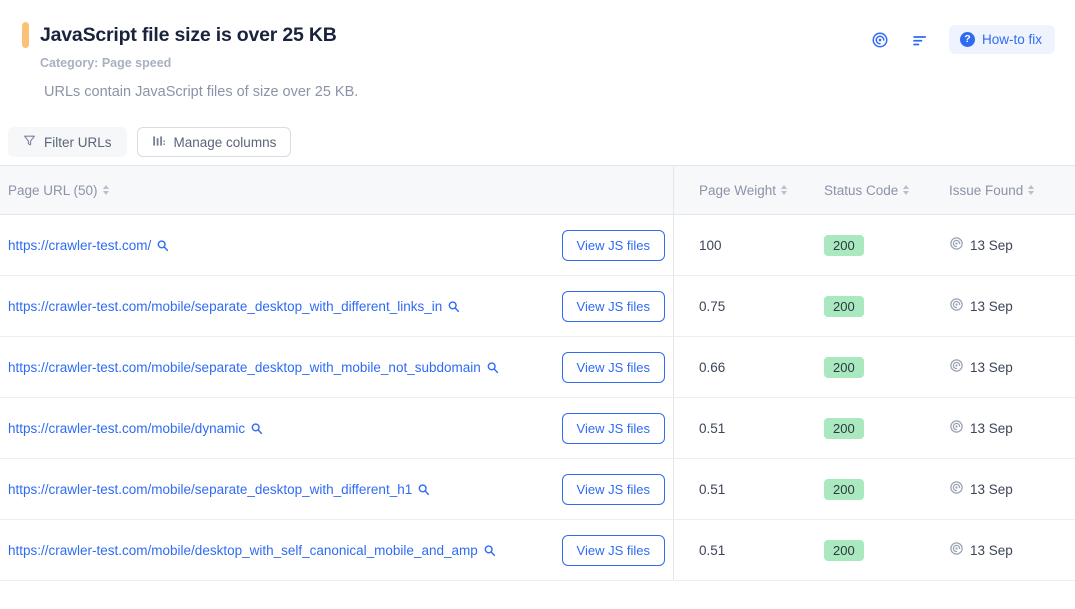 The height and width of the screenshot is (609, 1075). I want to click on column-header-status-code-label: Status Code, so click(861, 190).